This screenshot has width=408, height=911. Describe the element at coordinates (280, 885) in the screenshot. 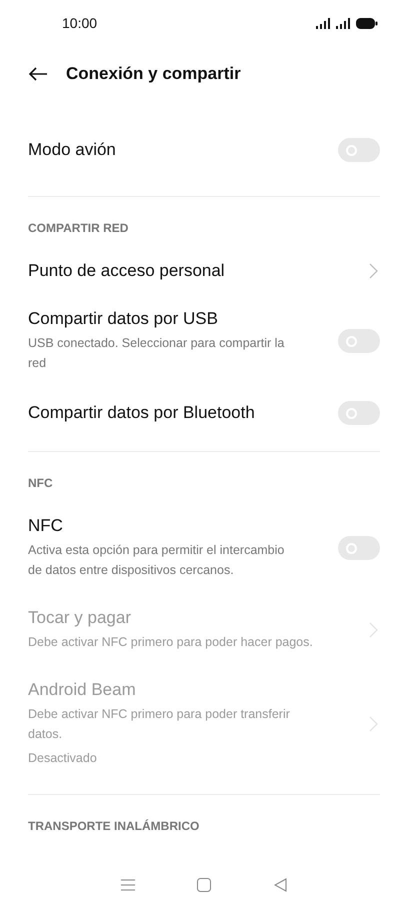

I see `back-icon` at that location.